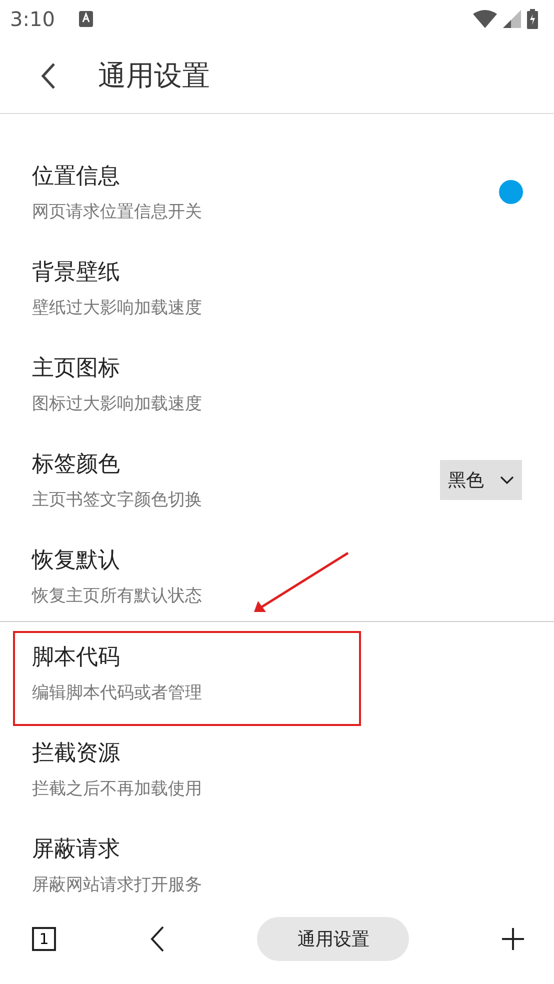  What do you see at coordinates (117, 885) in the screenshot?
I see `setting-description: 屏蔽网站请求打开服务` at bounding box center [117, 885].